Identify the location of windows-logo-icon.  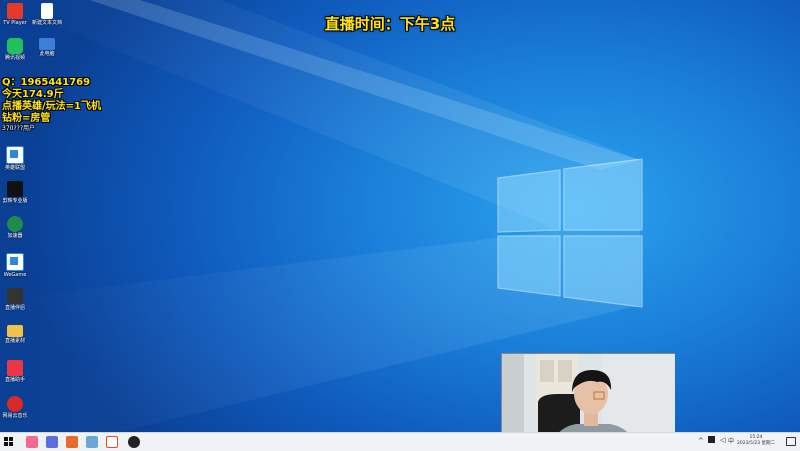
(570, 233).